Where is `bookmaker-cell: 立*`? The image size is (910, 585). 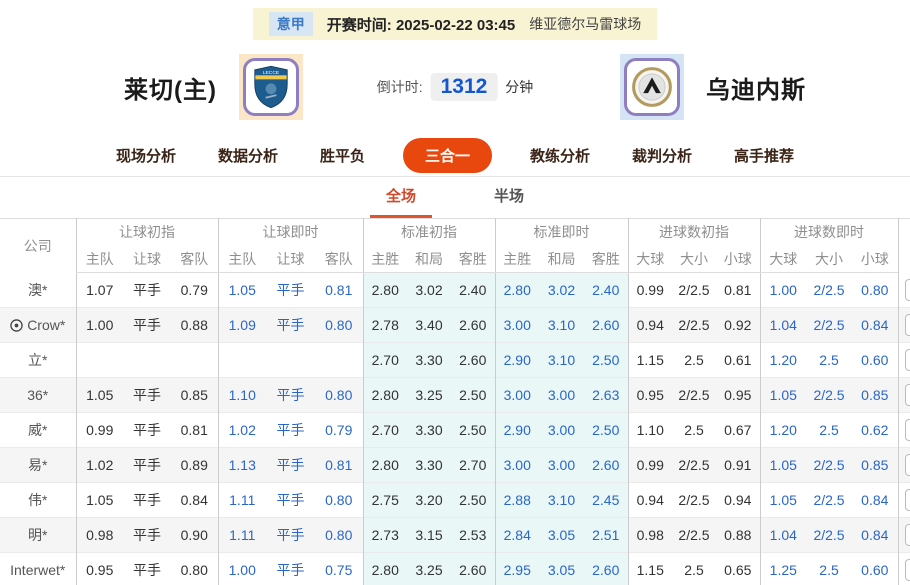 bookmaker-cell: 立* is located at coordinates (38, 360).